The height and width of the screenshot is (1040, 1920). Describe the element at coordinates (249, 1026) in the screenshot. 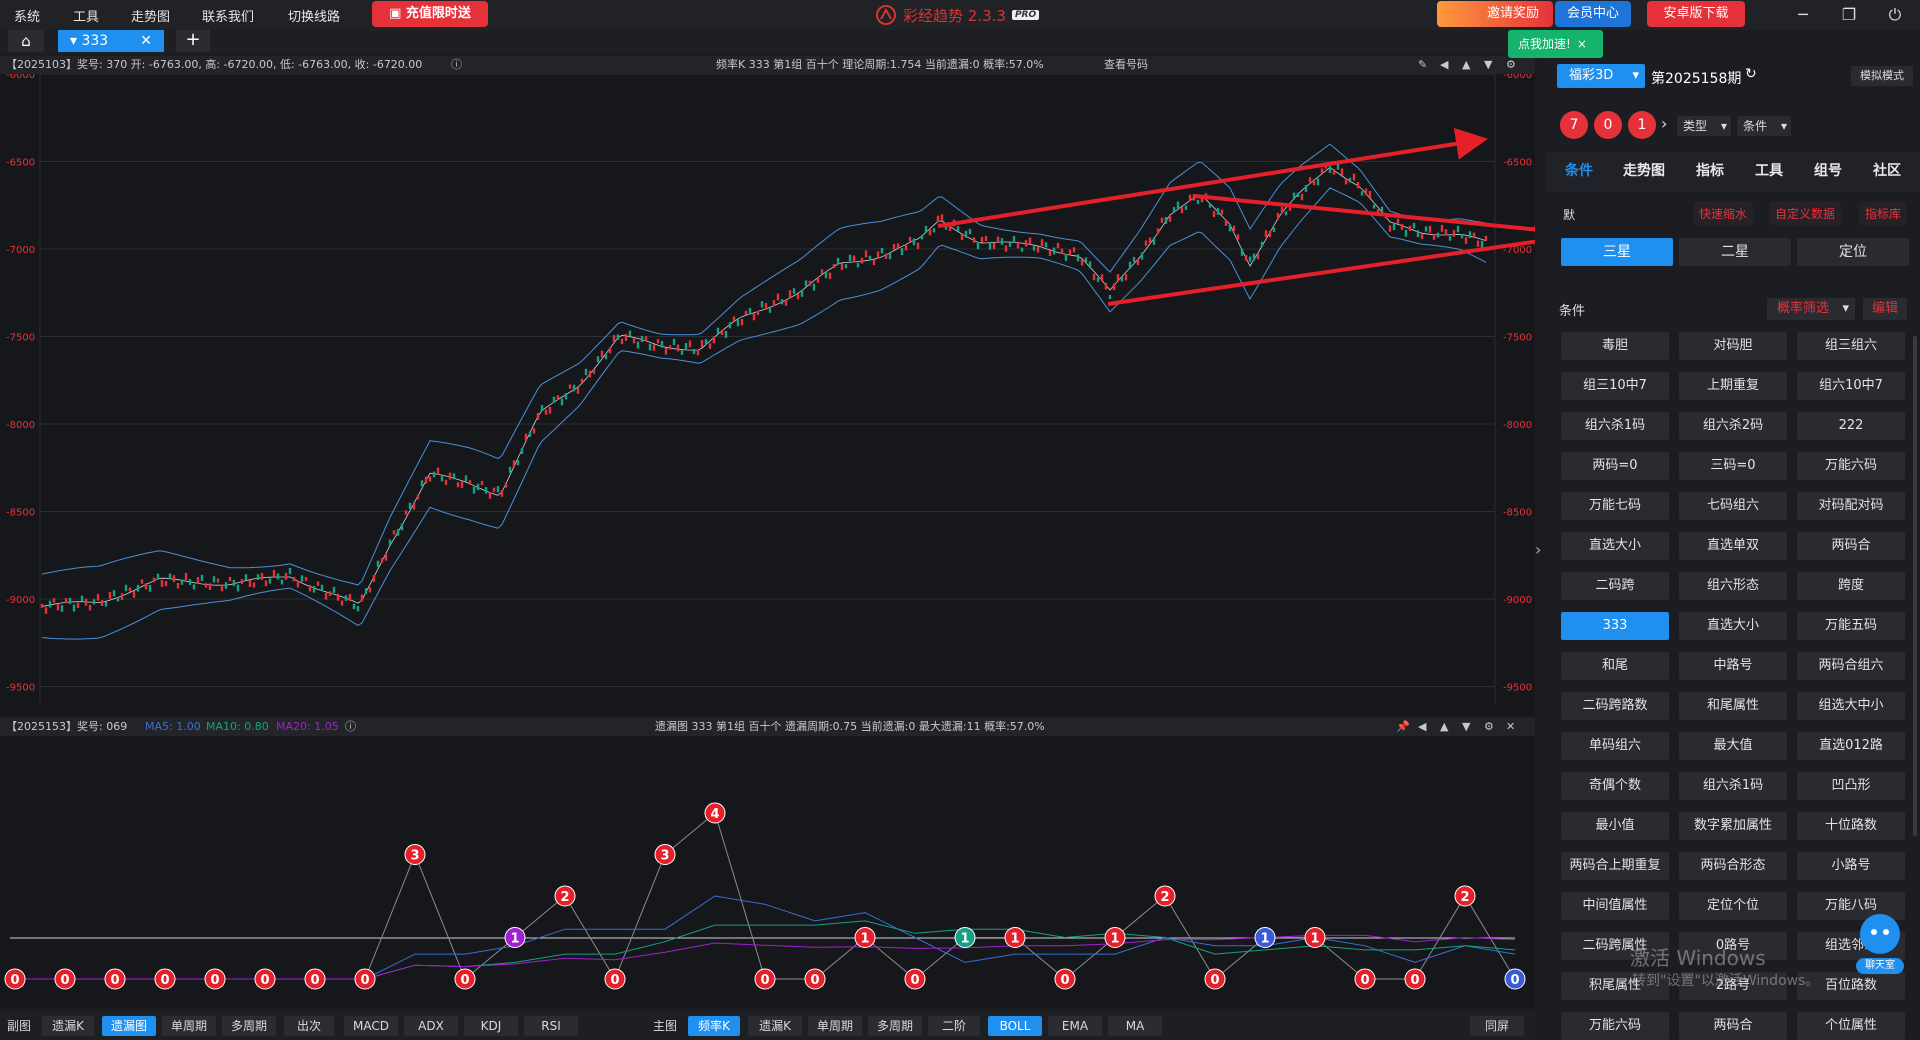

I see `subchart-btn: 多周期` at that location.